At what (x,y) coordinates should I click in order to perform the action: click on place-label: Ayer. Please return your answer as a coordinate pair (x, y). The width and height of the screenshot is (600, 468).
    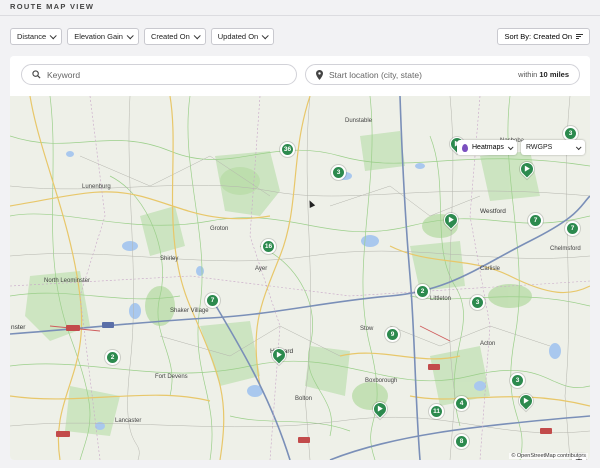
    Looking at the image, I should click on (261, 269).